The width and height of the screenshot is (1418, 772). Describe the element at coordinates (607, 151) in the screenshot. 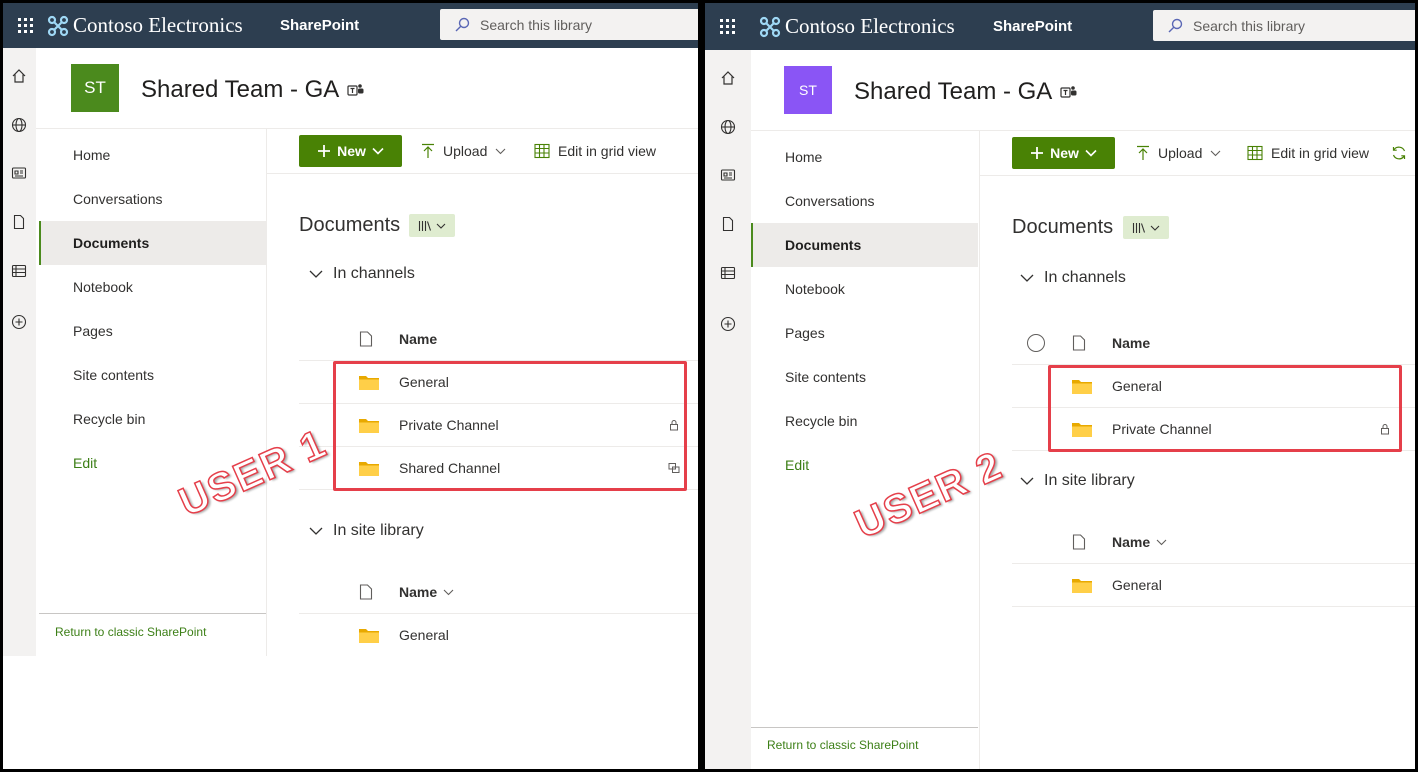

I see `edit-grid-label: Edit in grid view` at that location.